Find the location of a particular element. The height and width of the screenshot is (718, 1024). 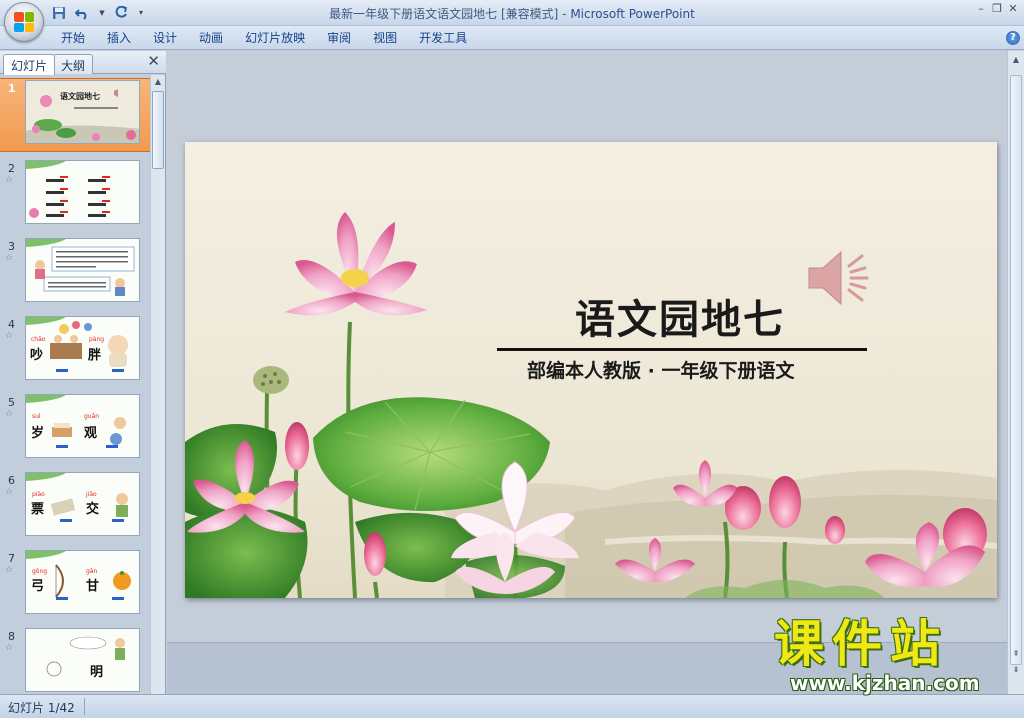

document-title: 最新一年级下册语文语文园地七 [兼容模式] - is located at coordinates (450, 14).